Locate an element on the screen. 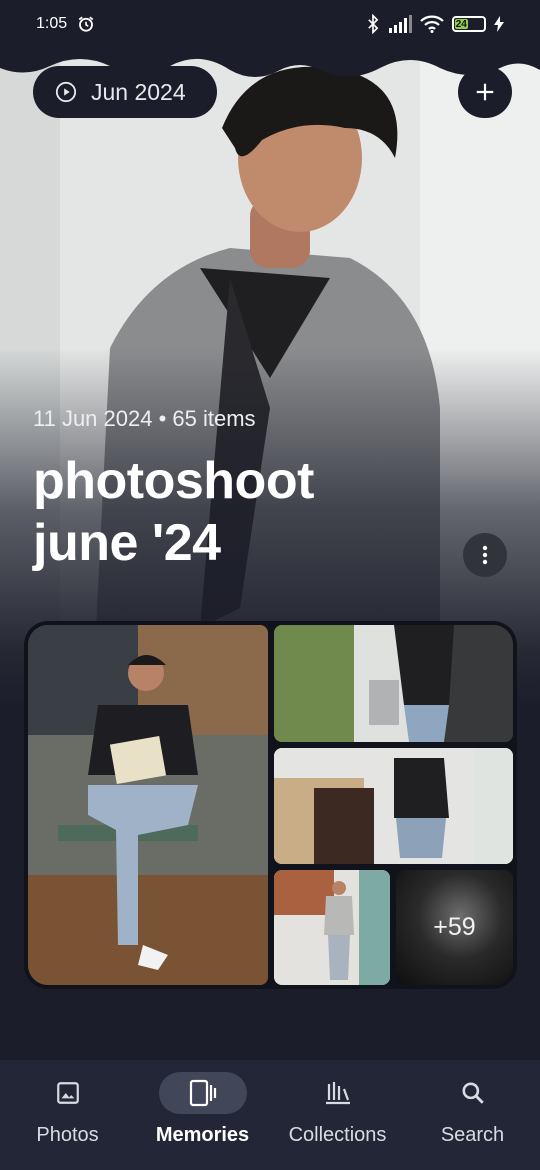 Image resolution: width=540 pixels, height=1170 pixels. reading-person-illustration is located at coordinates (148, 805).